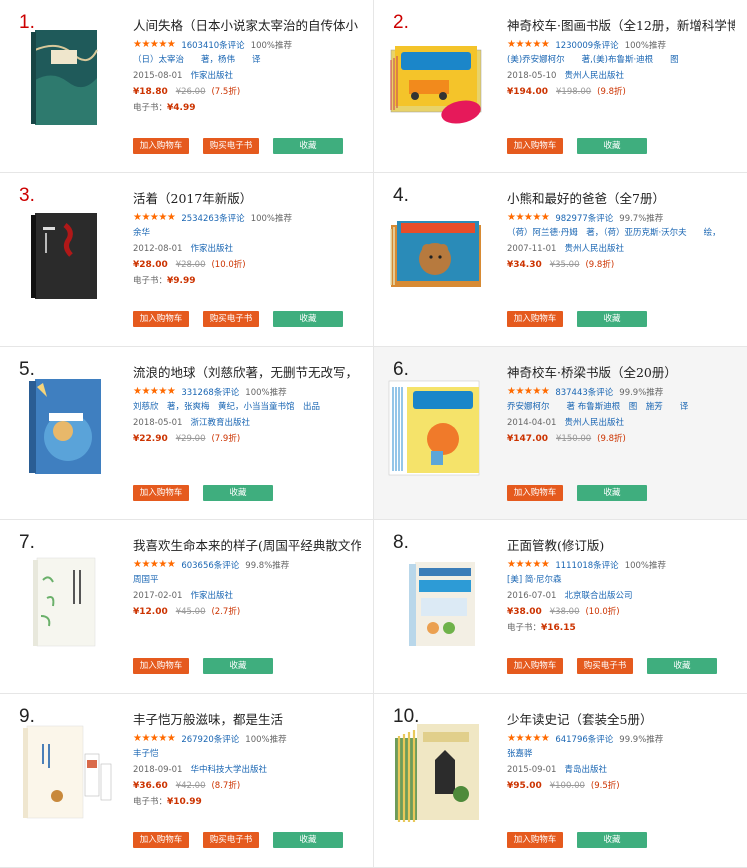  I want to click on author-link: 刘慈欣 著，张爽梅 黄纪，小当当童书馆 出品, so click(247, 407).